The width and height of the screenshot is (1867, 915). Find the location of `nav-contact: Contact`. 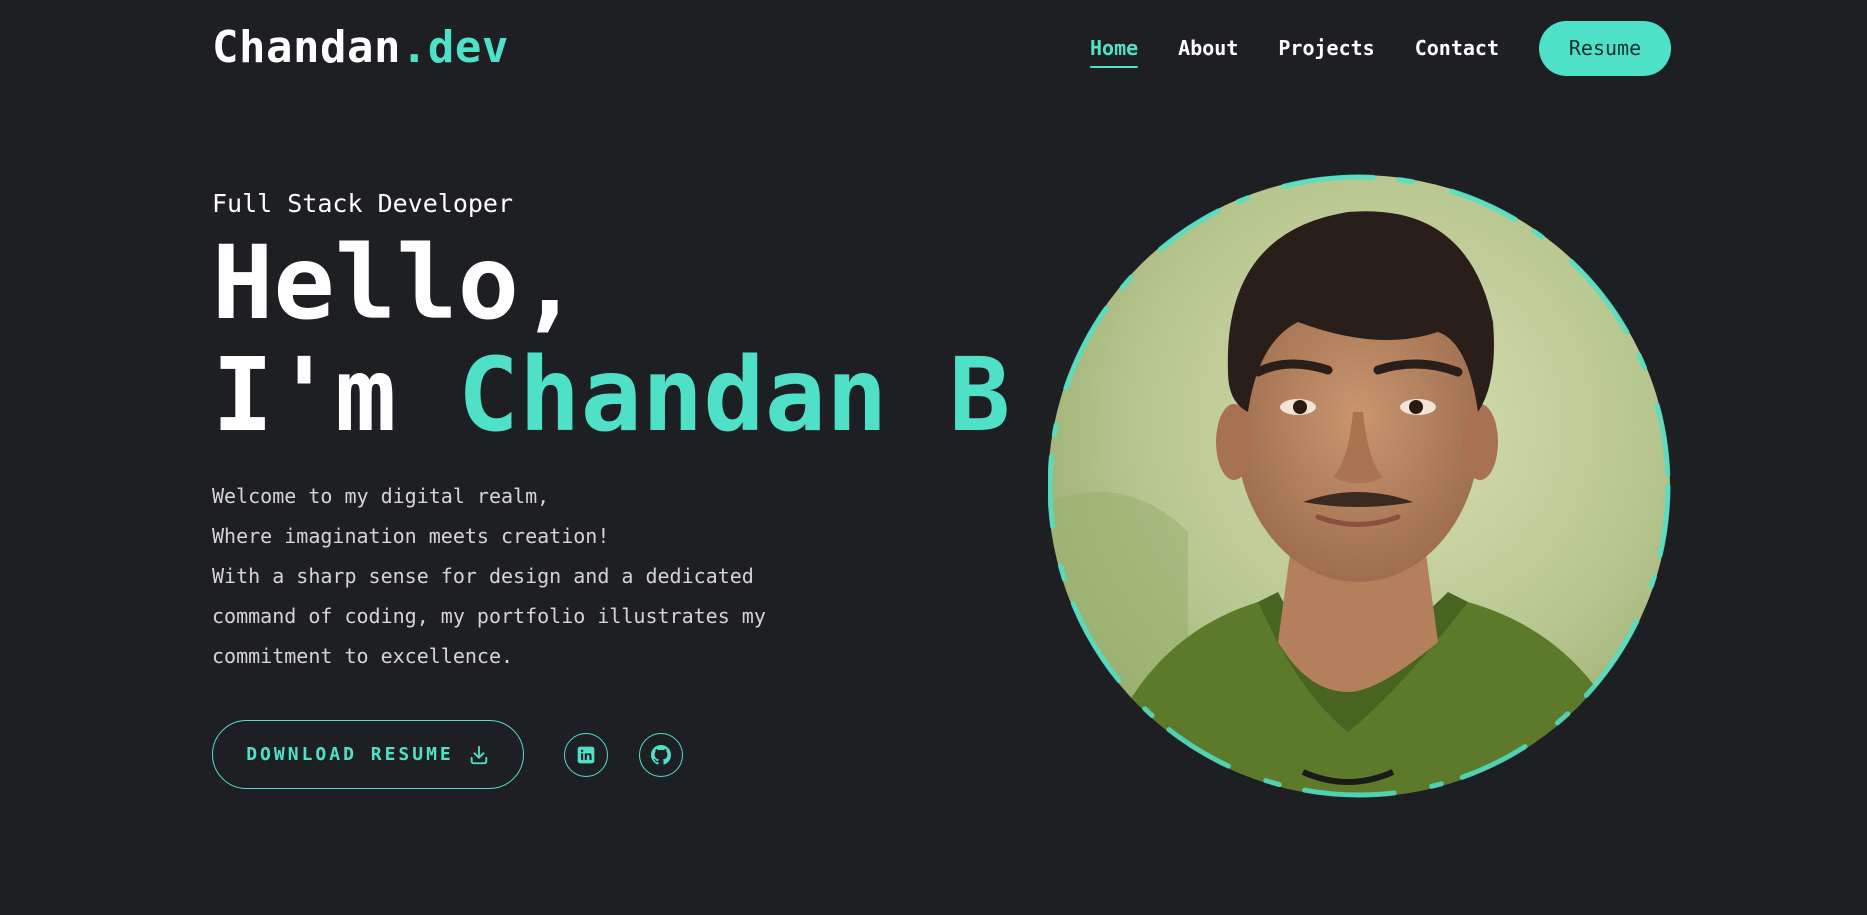

nav-contact: Contact is located at coordinates (1457, 48).